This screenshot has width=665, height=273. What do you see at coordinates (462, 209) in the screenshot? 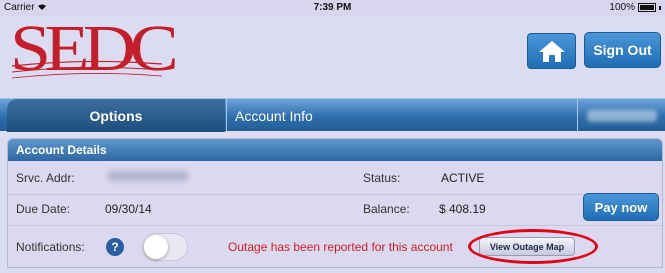
I see `balance-value: $ 408.19` at bounding box center [462, 209].